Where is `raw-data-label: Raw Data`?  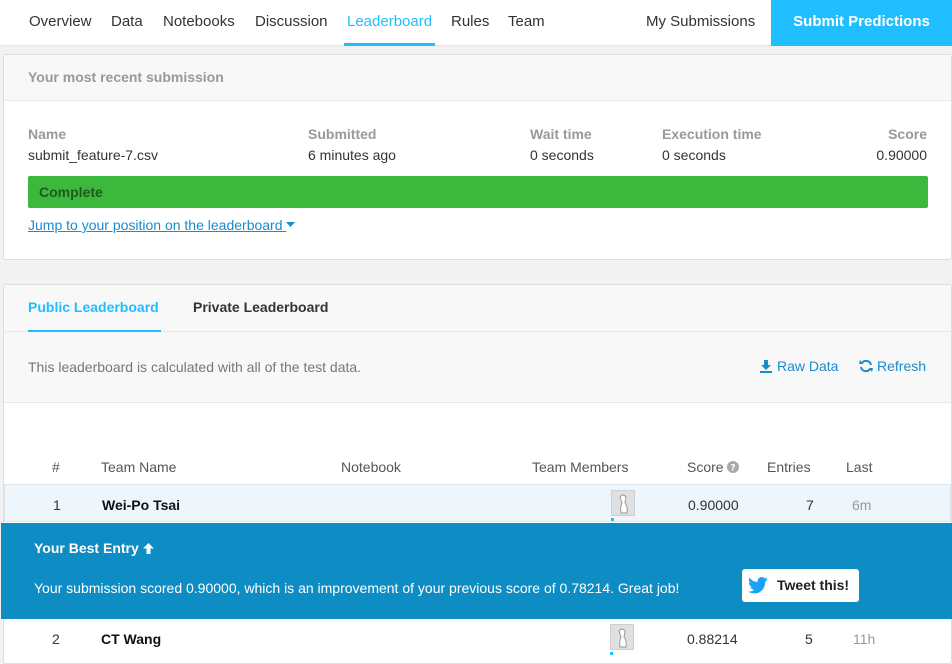 raw-data-label: Raw Data is located at coordinates (808, 366).